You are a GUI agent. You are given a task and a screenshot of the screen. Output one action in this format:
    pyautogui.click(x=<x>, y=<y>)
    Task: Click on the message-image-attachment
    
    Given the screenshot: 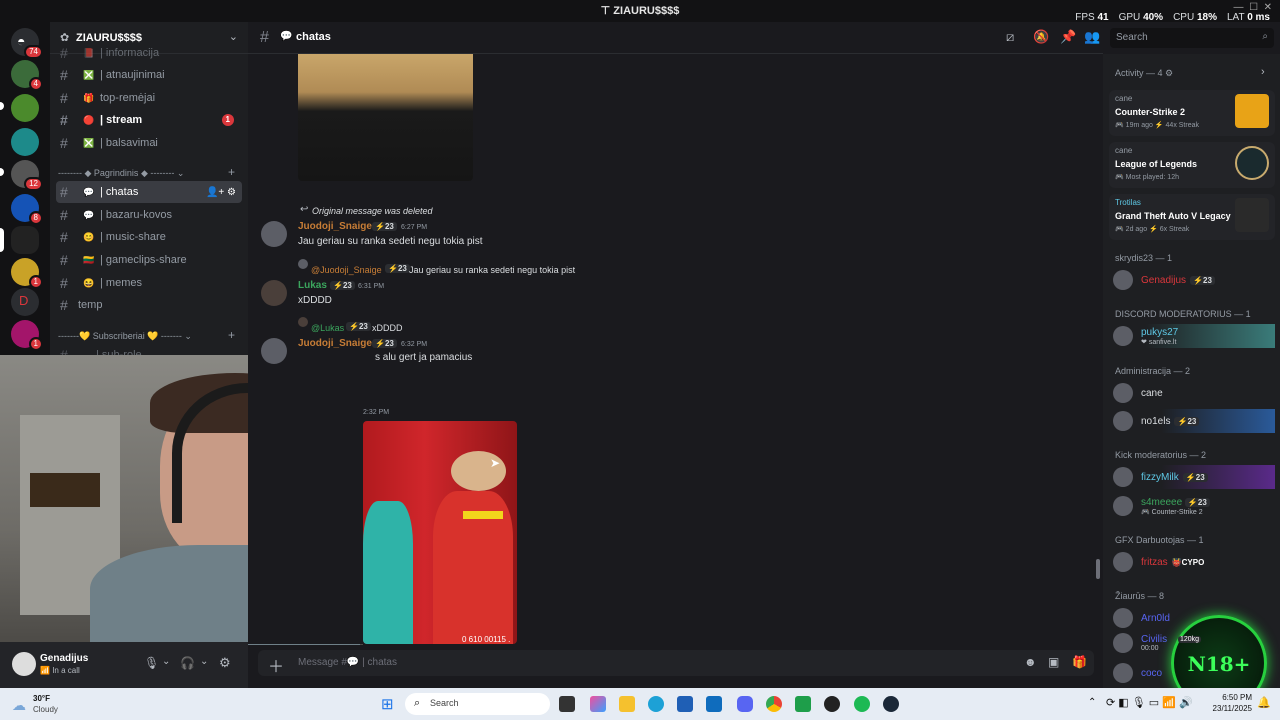 What is the action you would take?
    pyautogui.click(x=385, y=117)
    